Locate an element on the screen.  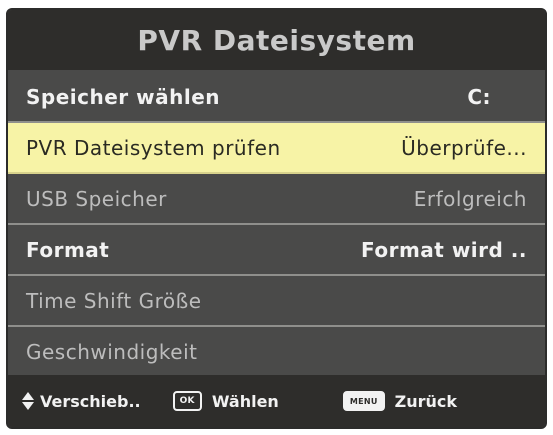
key-hint-bar: Verschieb.. OK Wählen MENU Zurück is located at coordinates (276, 401).